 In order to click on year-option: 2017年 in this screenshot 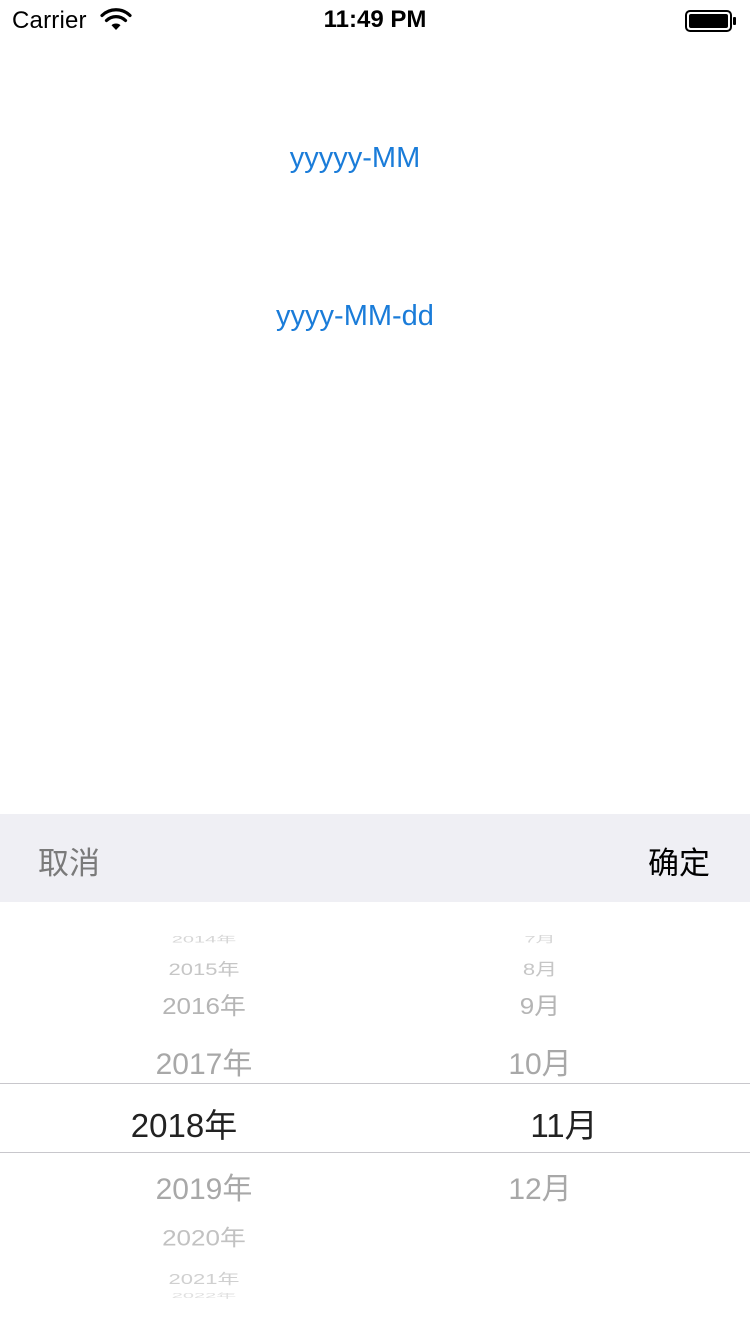, I will do `click(204, 1061)`.